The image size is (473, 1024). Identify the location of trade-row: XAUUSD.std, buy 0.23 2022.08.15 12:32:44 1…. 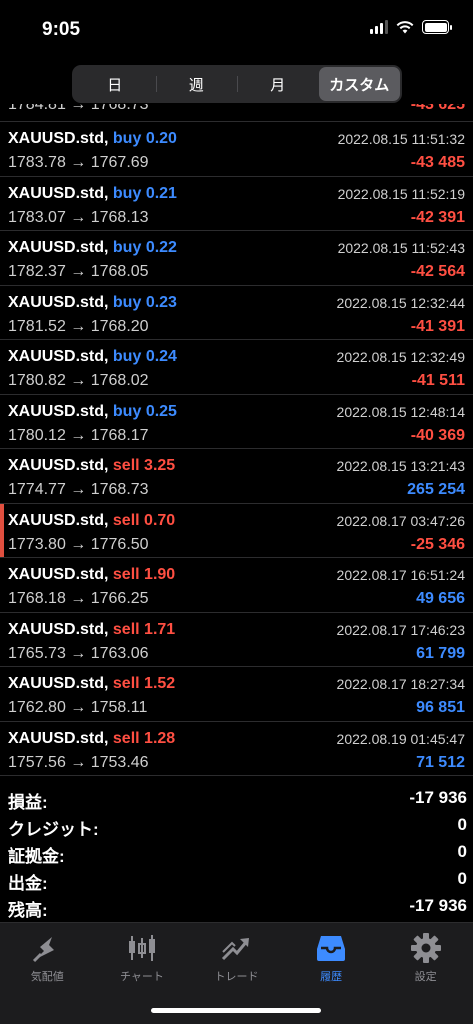
(236, 313).